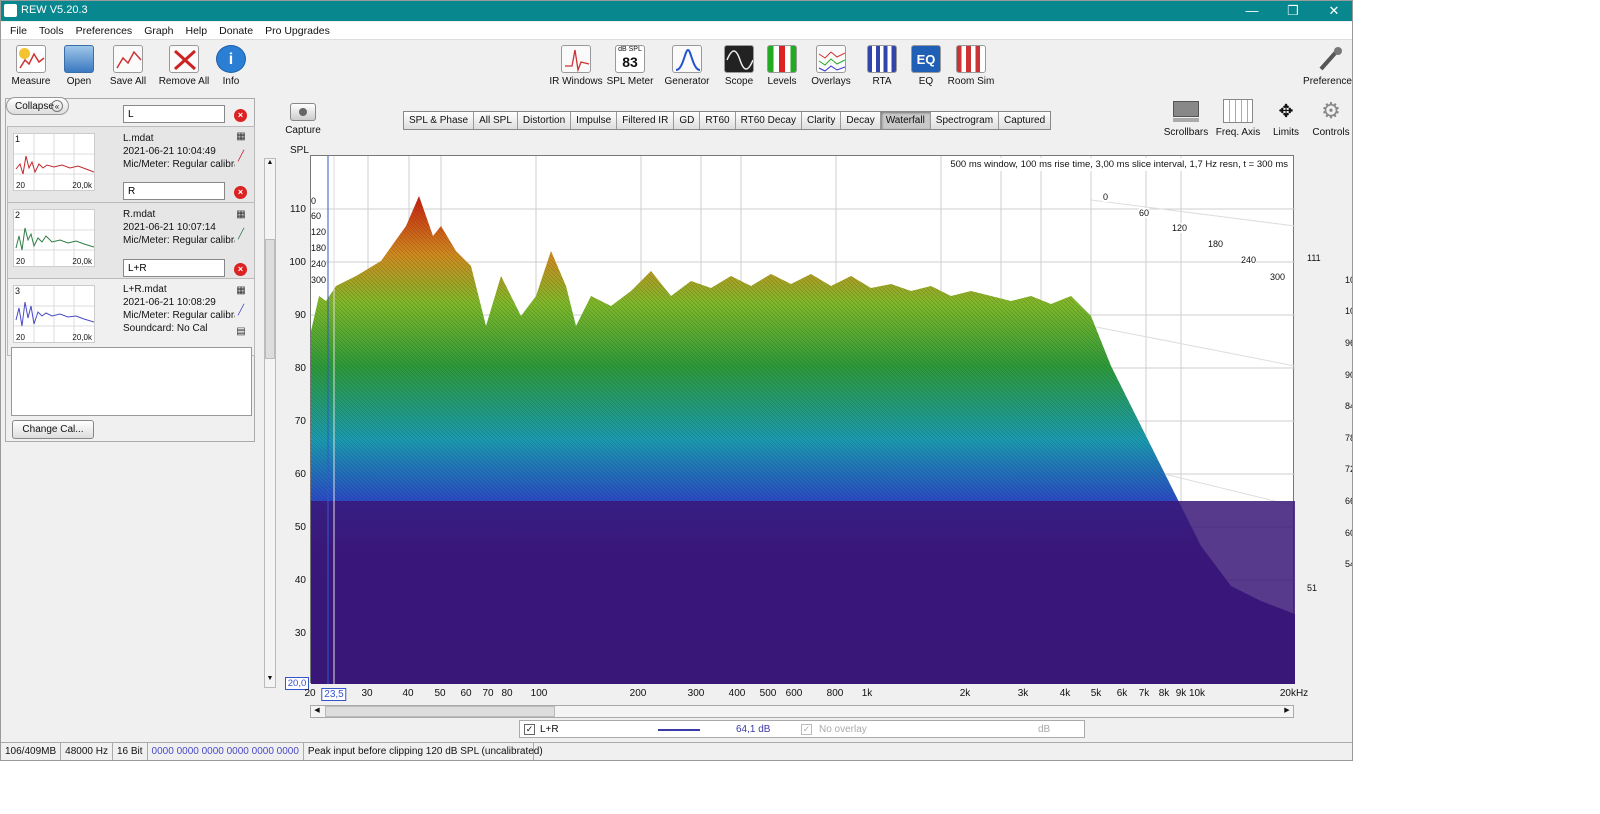 The image size is (1600, 814). What do you see at coordinates (971, 59) in the screenshot?
I see `room-sim-icon` at bounding box center [971, 59].